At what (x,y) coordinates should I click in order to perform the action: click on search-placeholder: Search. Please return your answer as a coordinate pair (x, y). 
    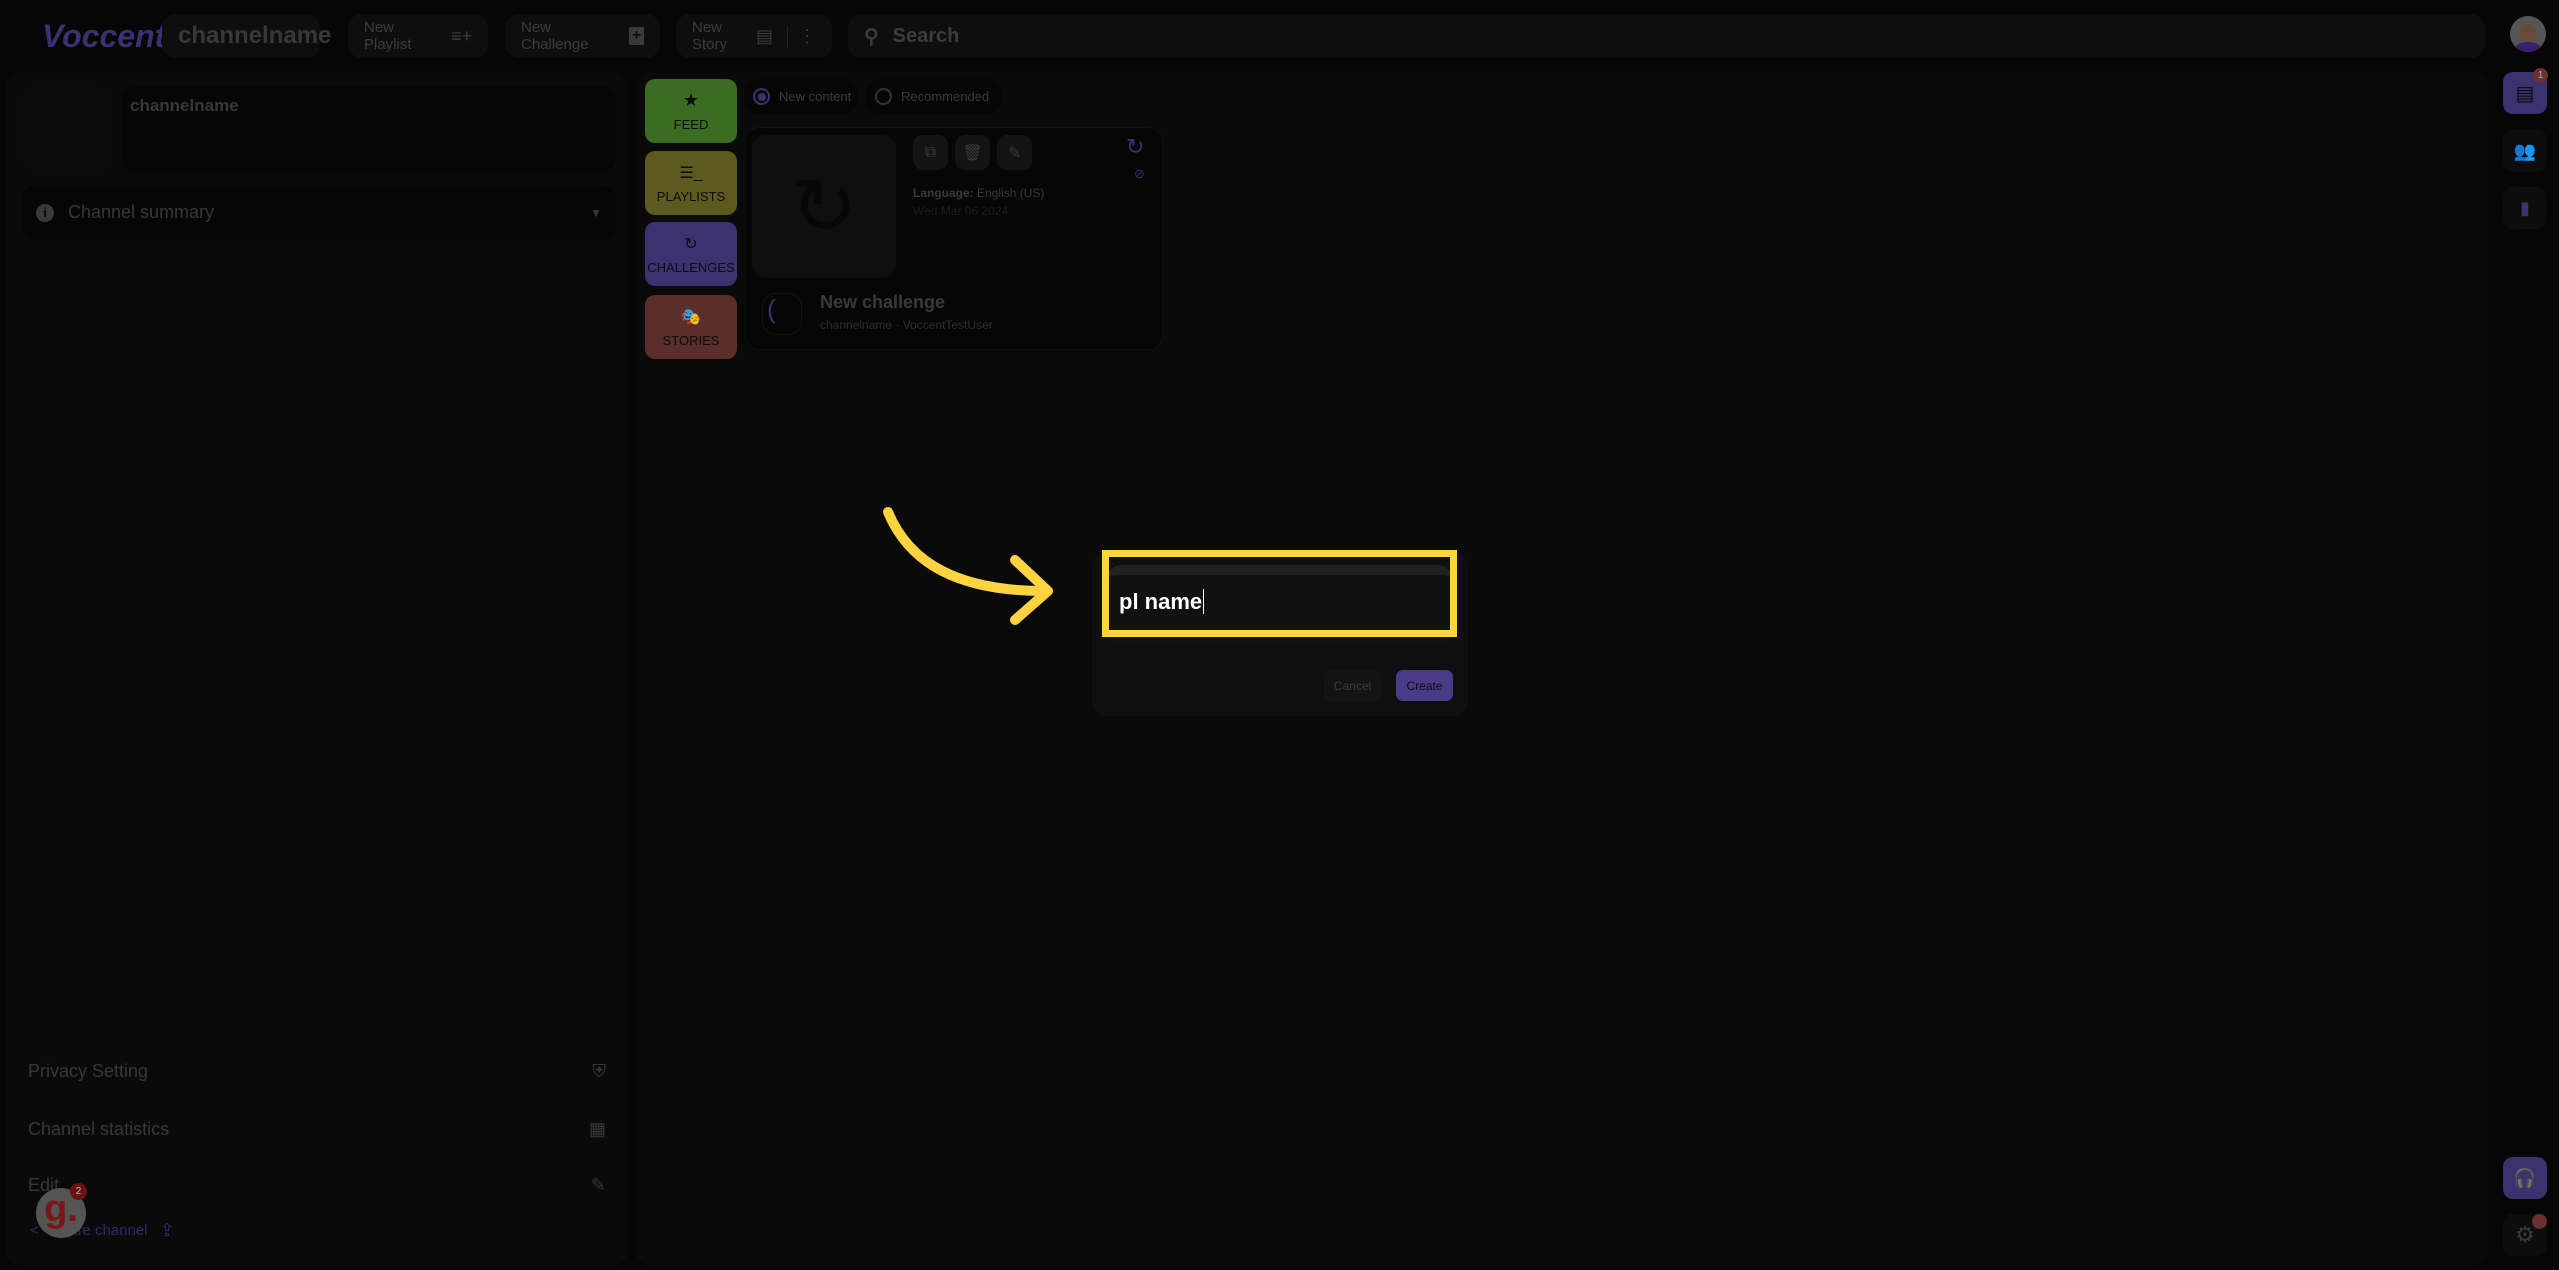
    Looking at the image, I should click on (926, 35).